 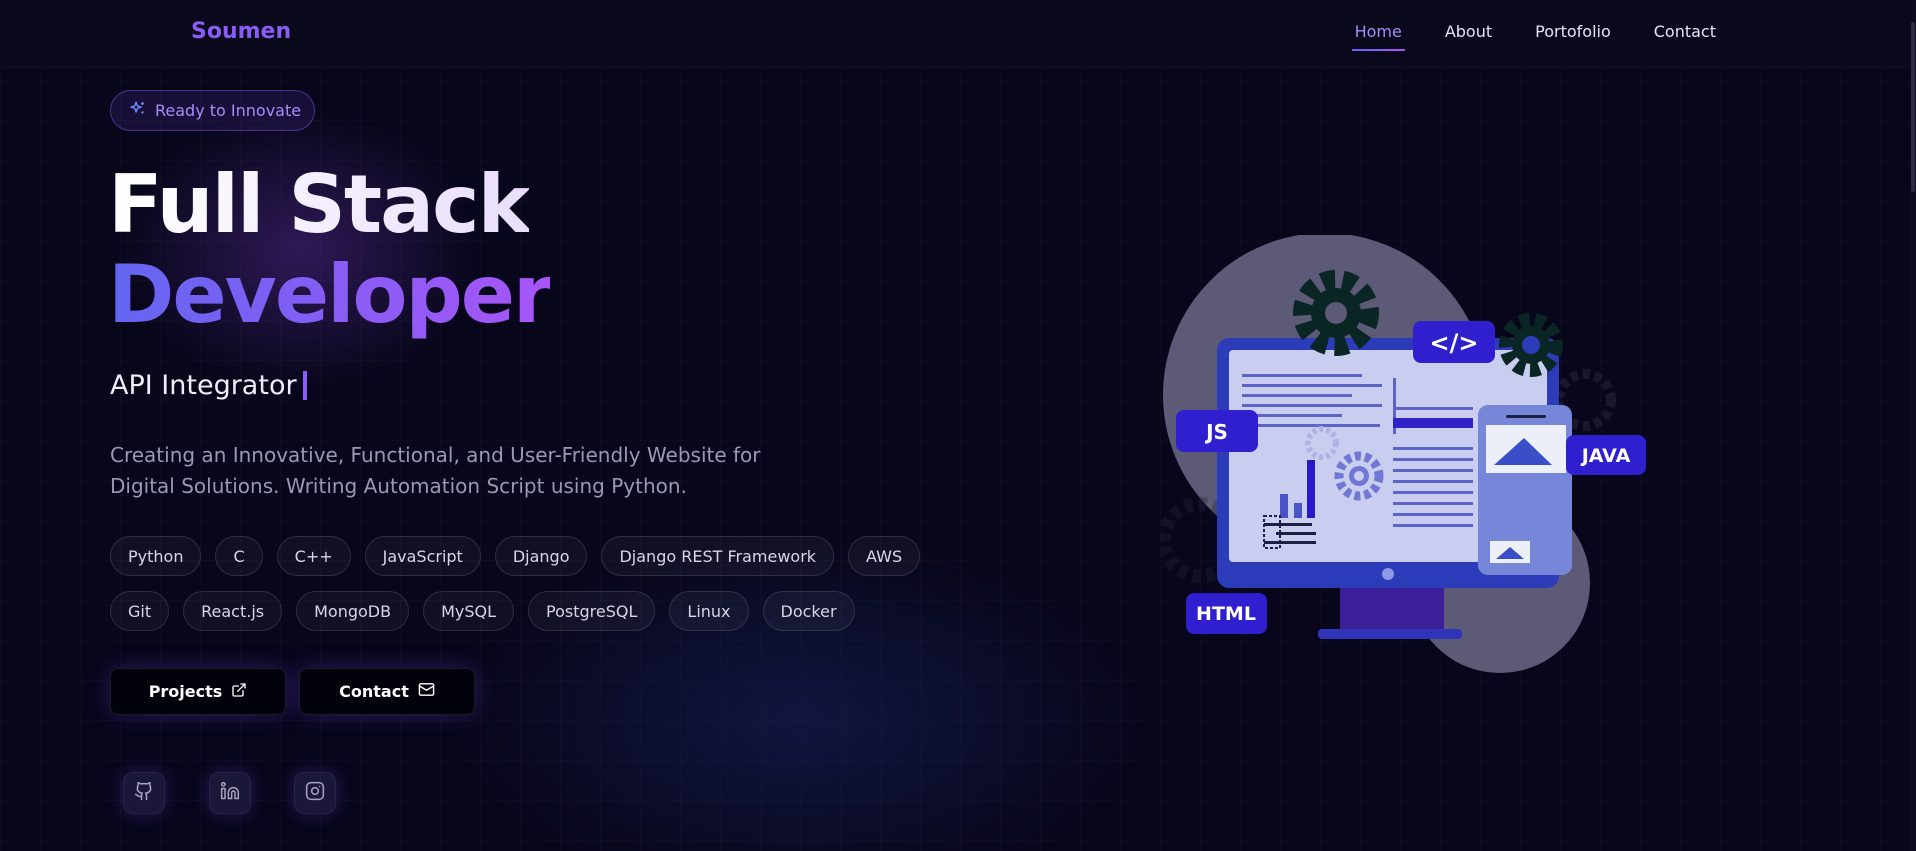 I want to click on skill-chip: Linux, so click(x=709, y=611).